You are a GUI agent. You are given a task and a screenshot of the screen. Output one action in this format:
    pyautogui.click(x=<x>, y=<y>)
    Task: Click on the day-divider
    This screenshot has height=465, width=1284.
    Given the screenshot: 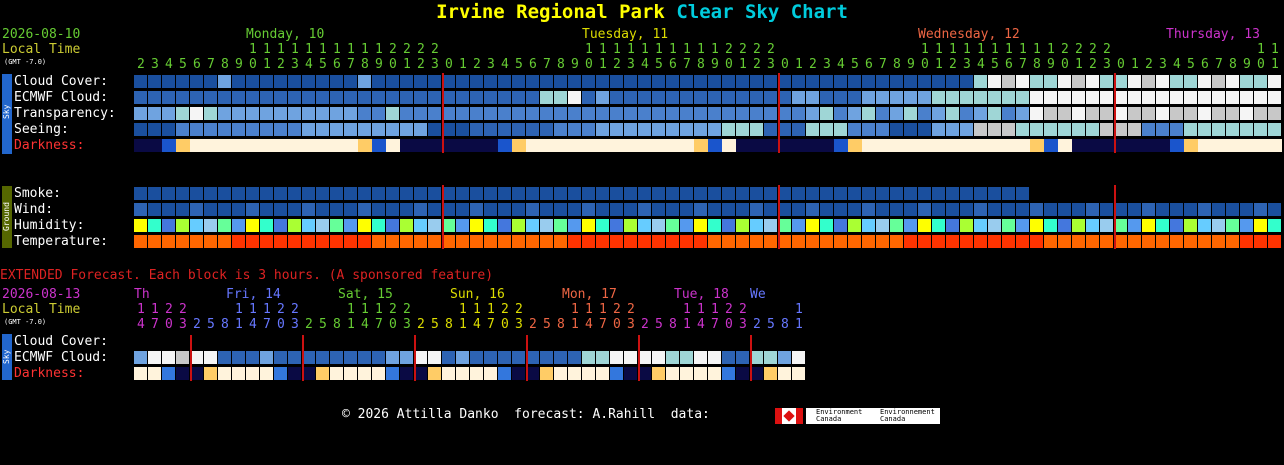 What is the action you would take?
    pyautogui.click(x=443, y=217)
    